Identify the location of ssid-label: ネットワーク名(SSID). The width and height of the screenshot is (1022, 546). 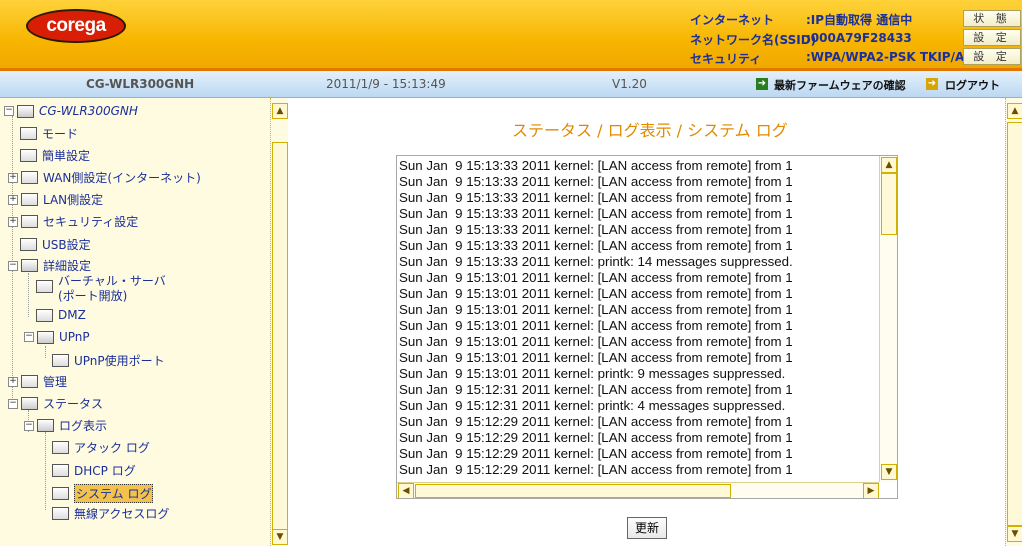
(753, 40).